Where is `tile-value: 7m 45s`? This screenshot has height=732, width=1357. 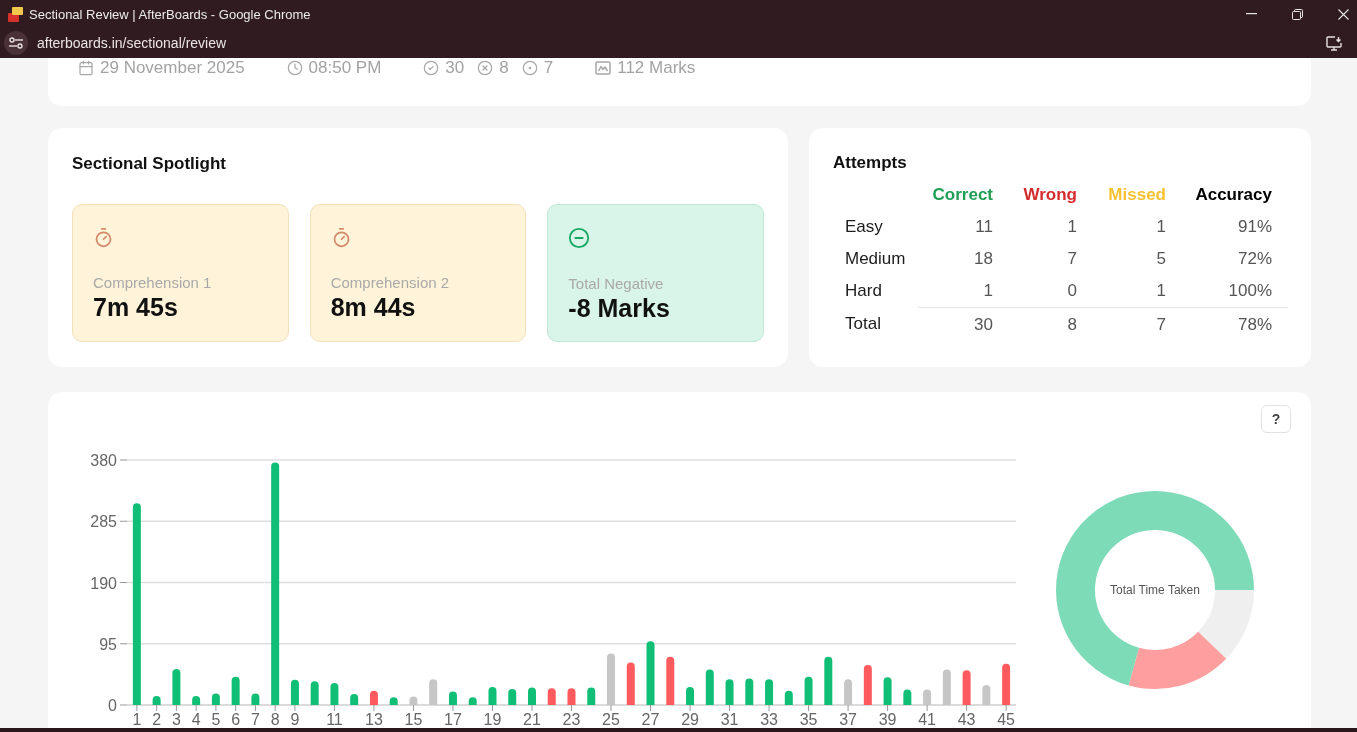 tile-value: 7m 45s is located at coordinates (135, 307).